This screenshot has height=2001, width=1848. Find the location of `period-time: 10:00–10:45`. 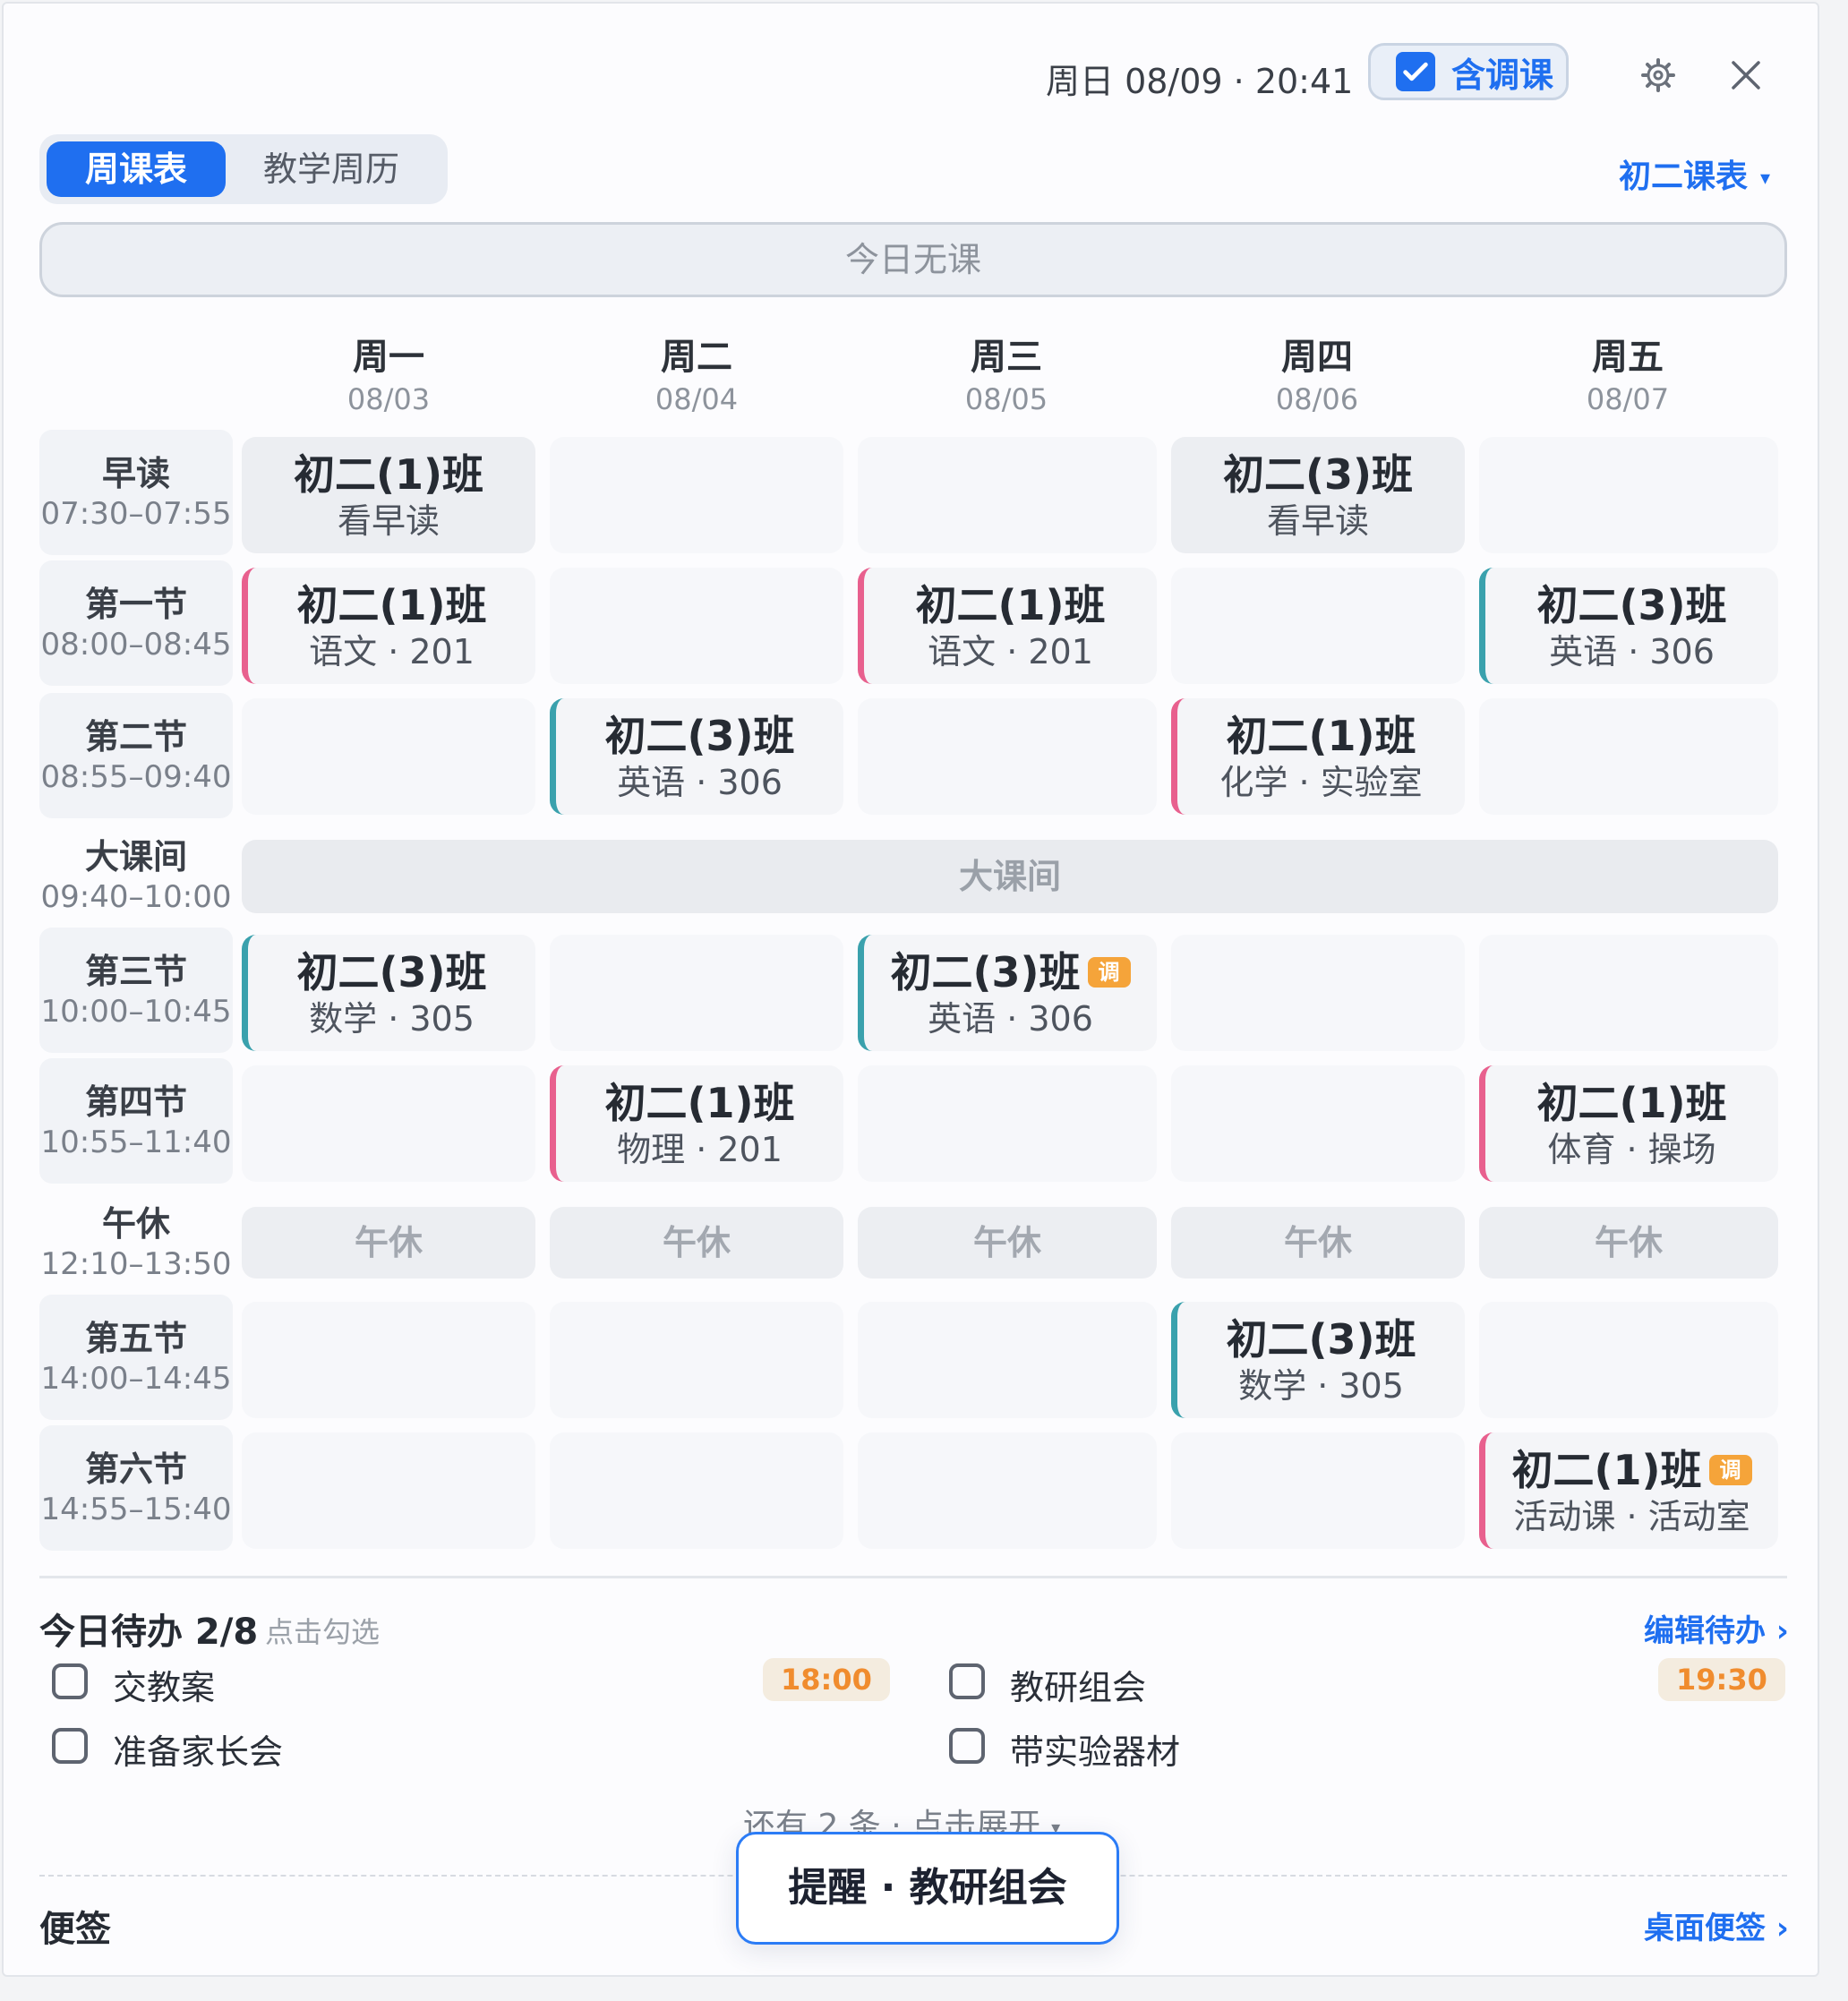

period-time: 10:00–10:45 is located at coordinates (136, 1012).